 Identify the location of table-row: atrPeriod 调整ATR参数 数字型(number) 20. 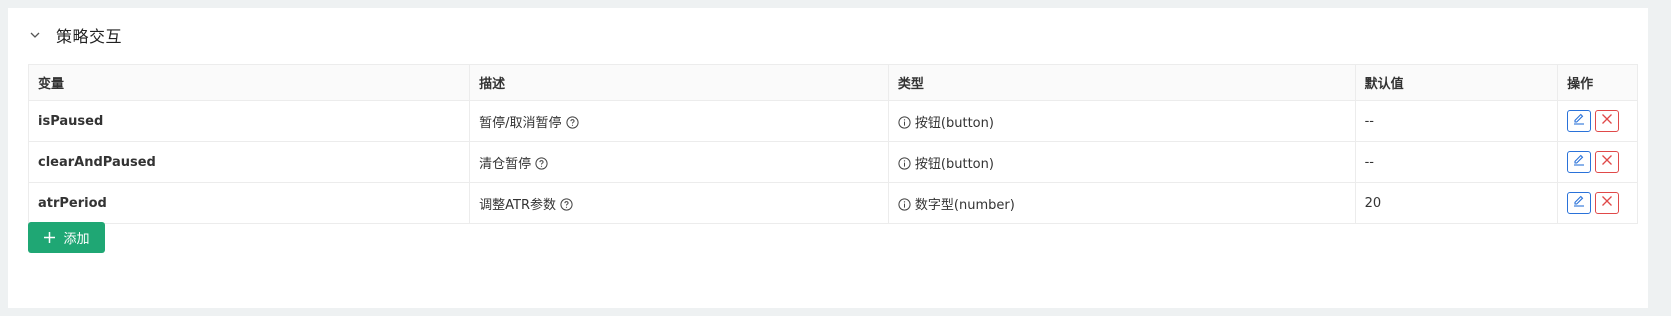
(832, 203).